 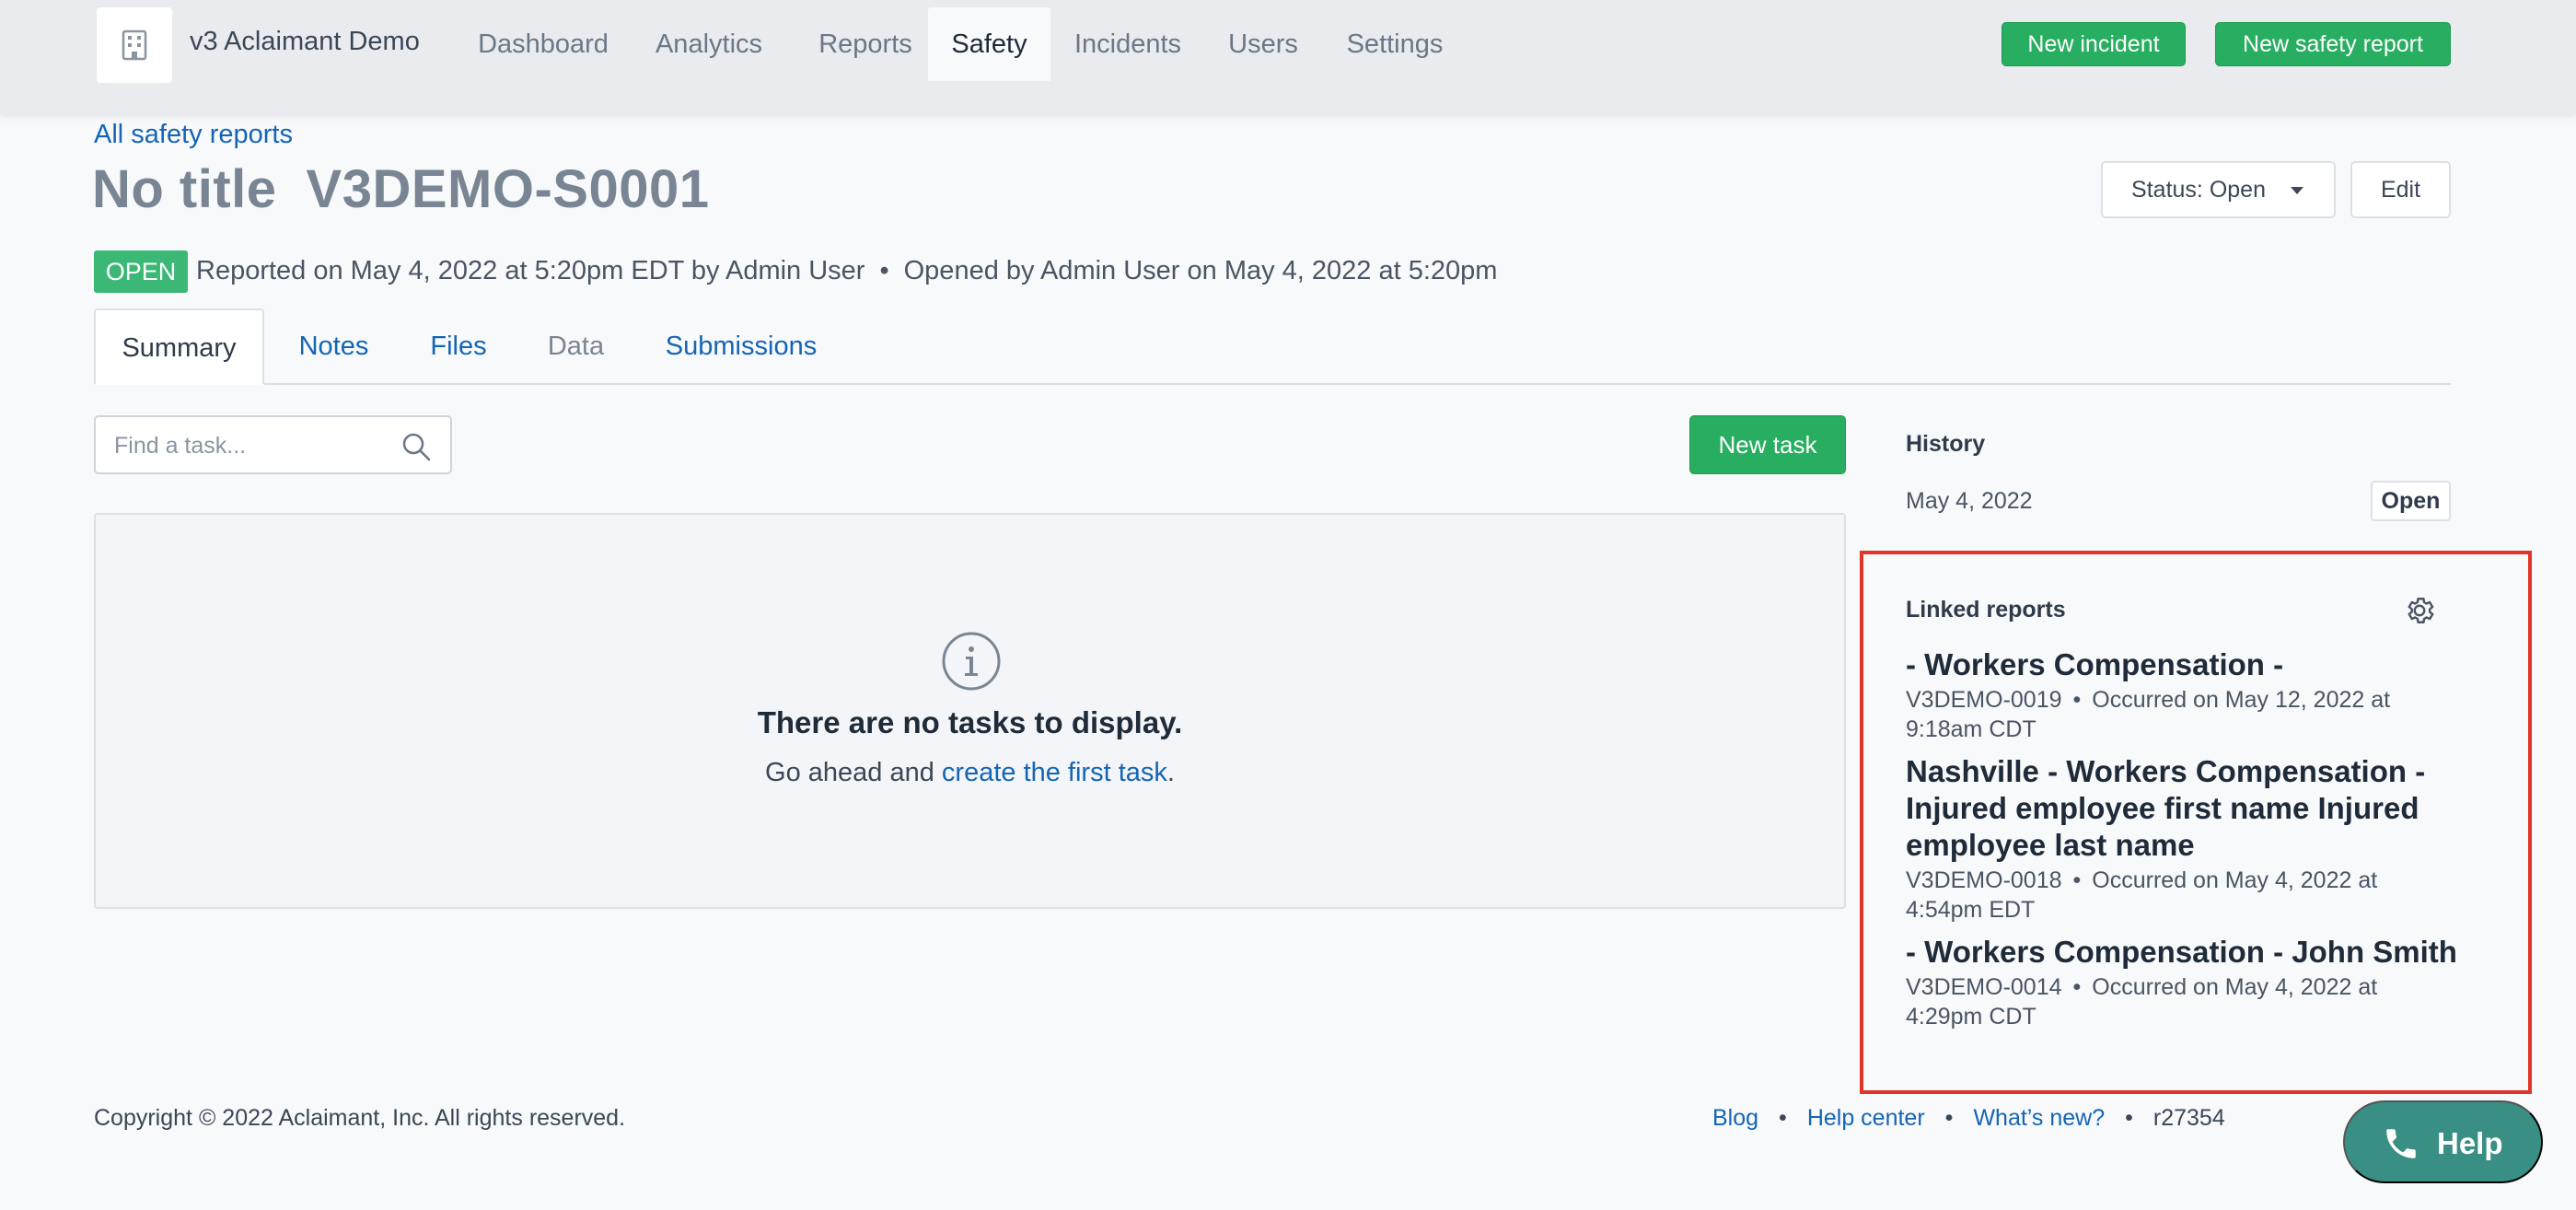 What do you see at coordinates (2333, 44) in the screenshot?
I see `new-safety-report-button: New safety report` at bounding box center [2333, 44].